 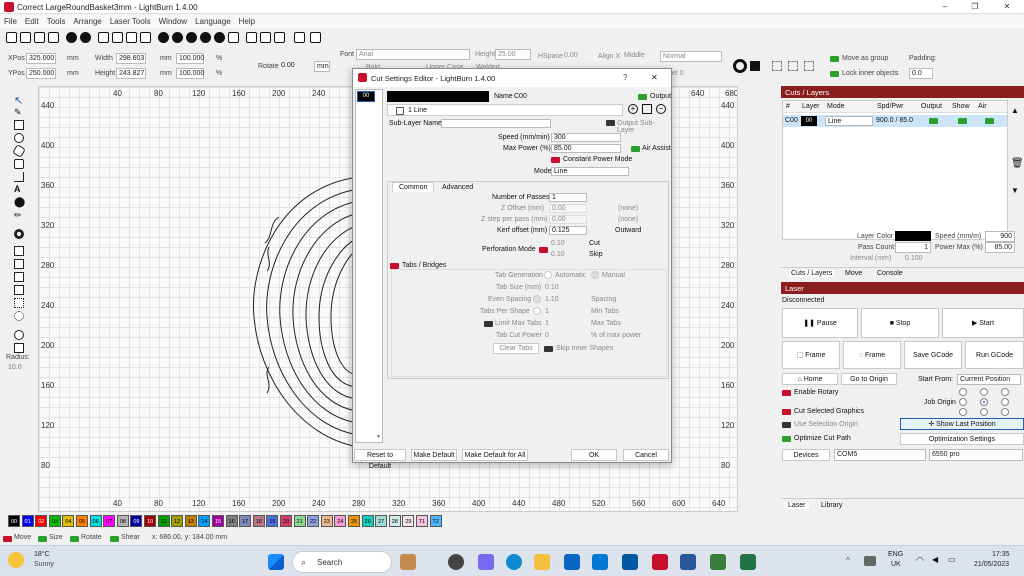 What do you see at coordinates (691, 56) in the screenshot?
I see `text-style-select: Normal` at bounding box center [691, 56].